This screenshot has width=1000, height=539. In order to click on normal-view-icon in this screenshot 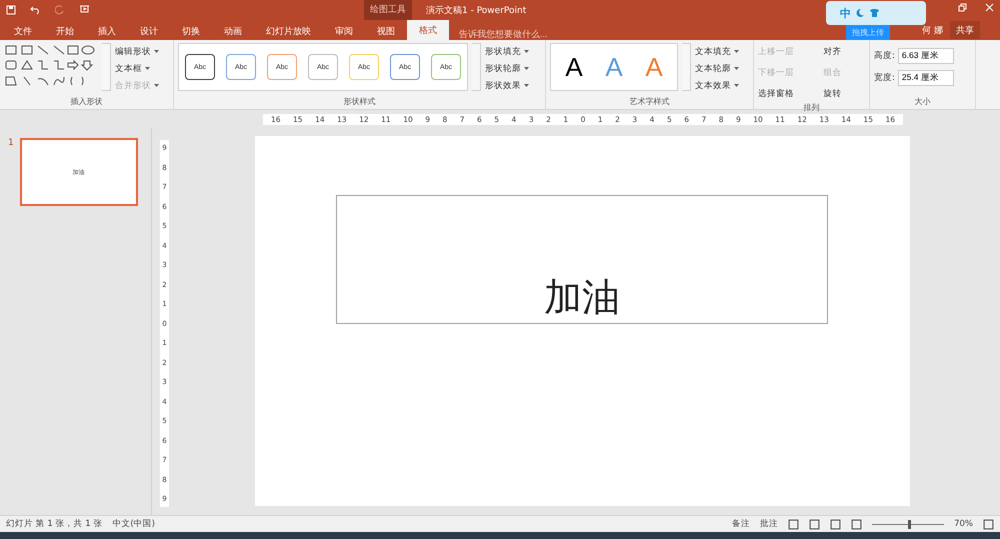, I will do `click(794, 524)`.